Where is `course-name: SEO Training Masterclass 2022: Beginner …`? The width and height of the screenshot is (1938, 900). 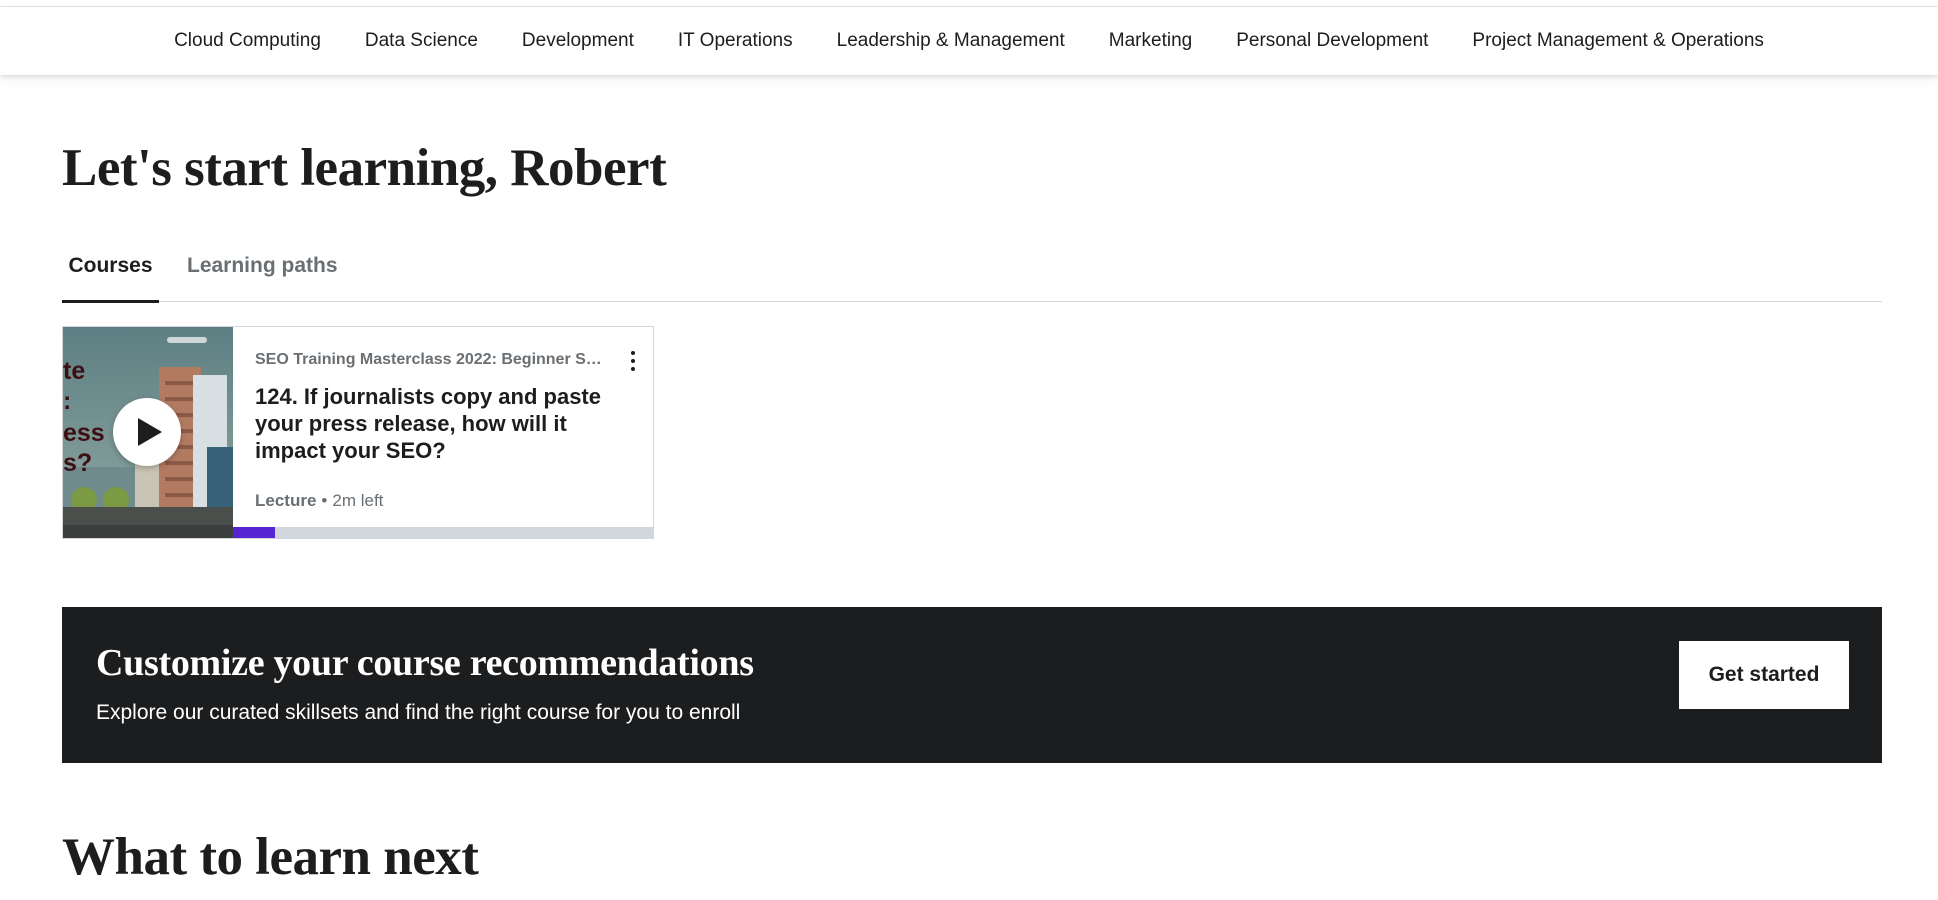 course-name: SEO Training Masterclass 2022: Beginner … is located at coordinates (431, 359).